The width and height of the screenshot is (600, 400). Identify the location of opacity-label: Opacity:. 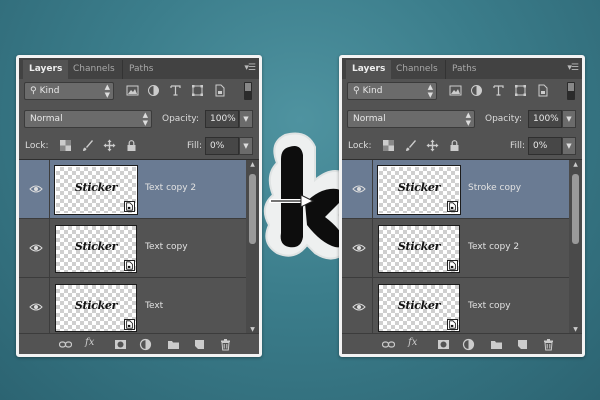
(503, 119).